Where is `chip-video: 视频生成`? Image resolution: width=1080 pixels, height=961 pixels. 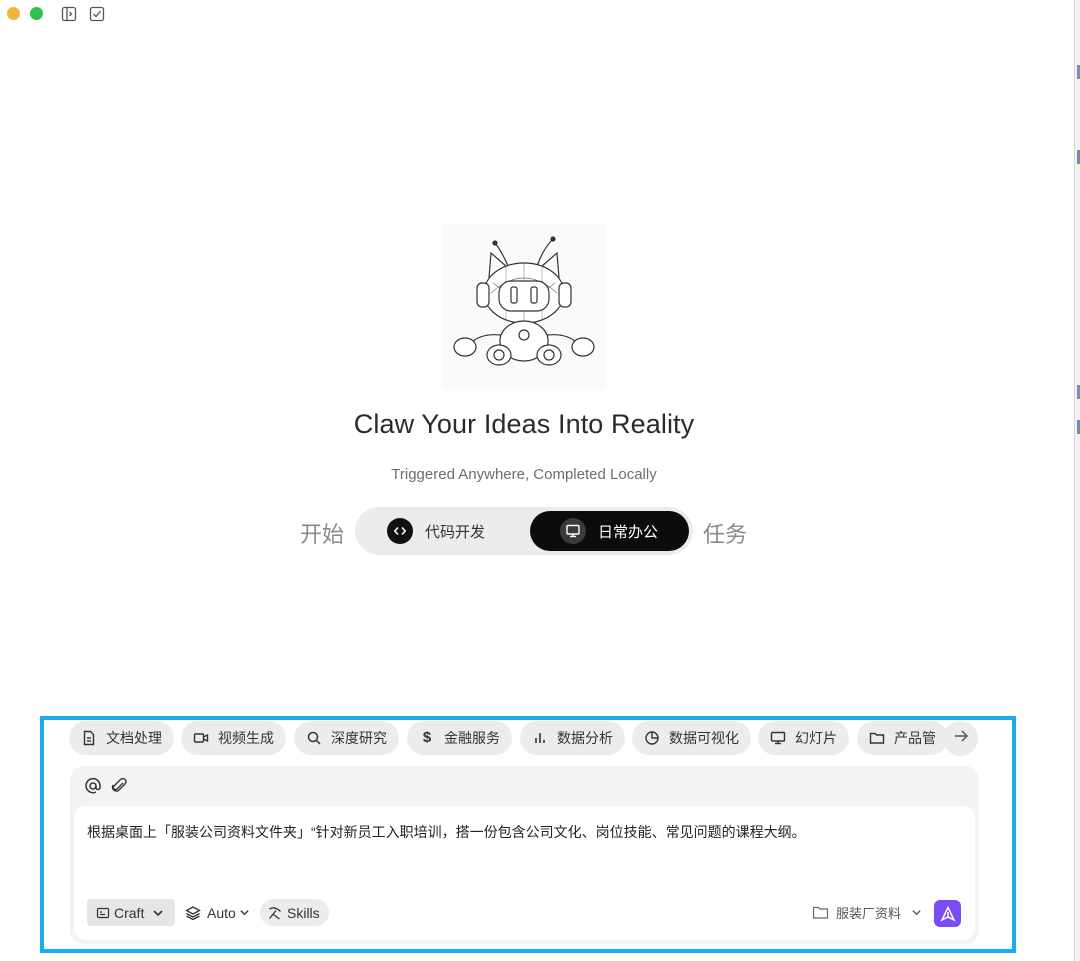
chip-video: 视频生成 is located at coordinates (233, 738).